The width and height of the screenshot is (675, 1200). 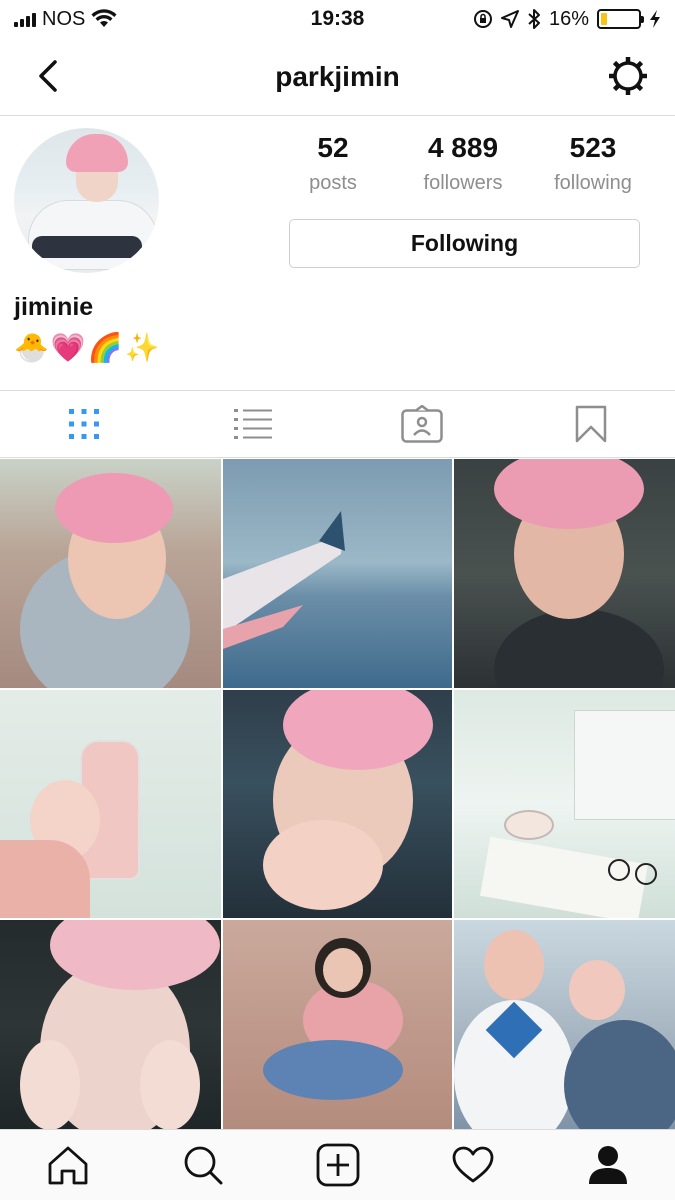 What do you see at coordinates (333, 147) in the screenshot?
I see `stat-value: 52` at bounding box center [333, 147].